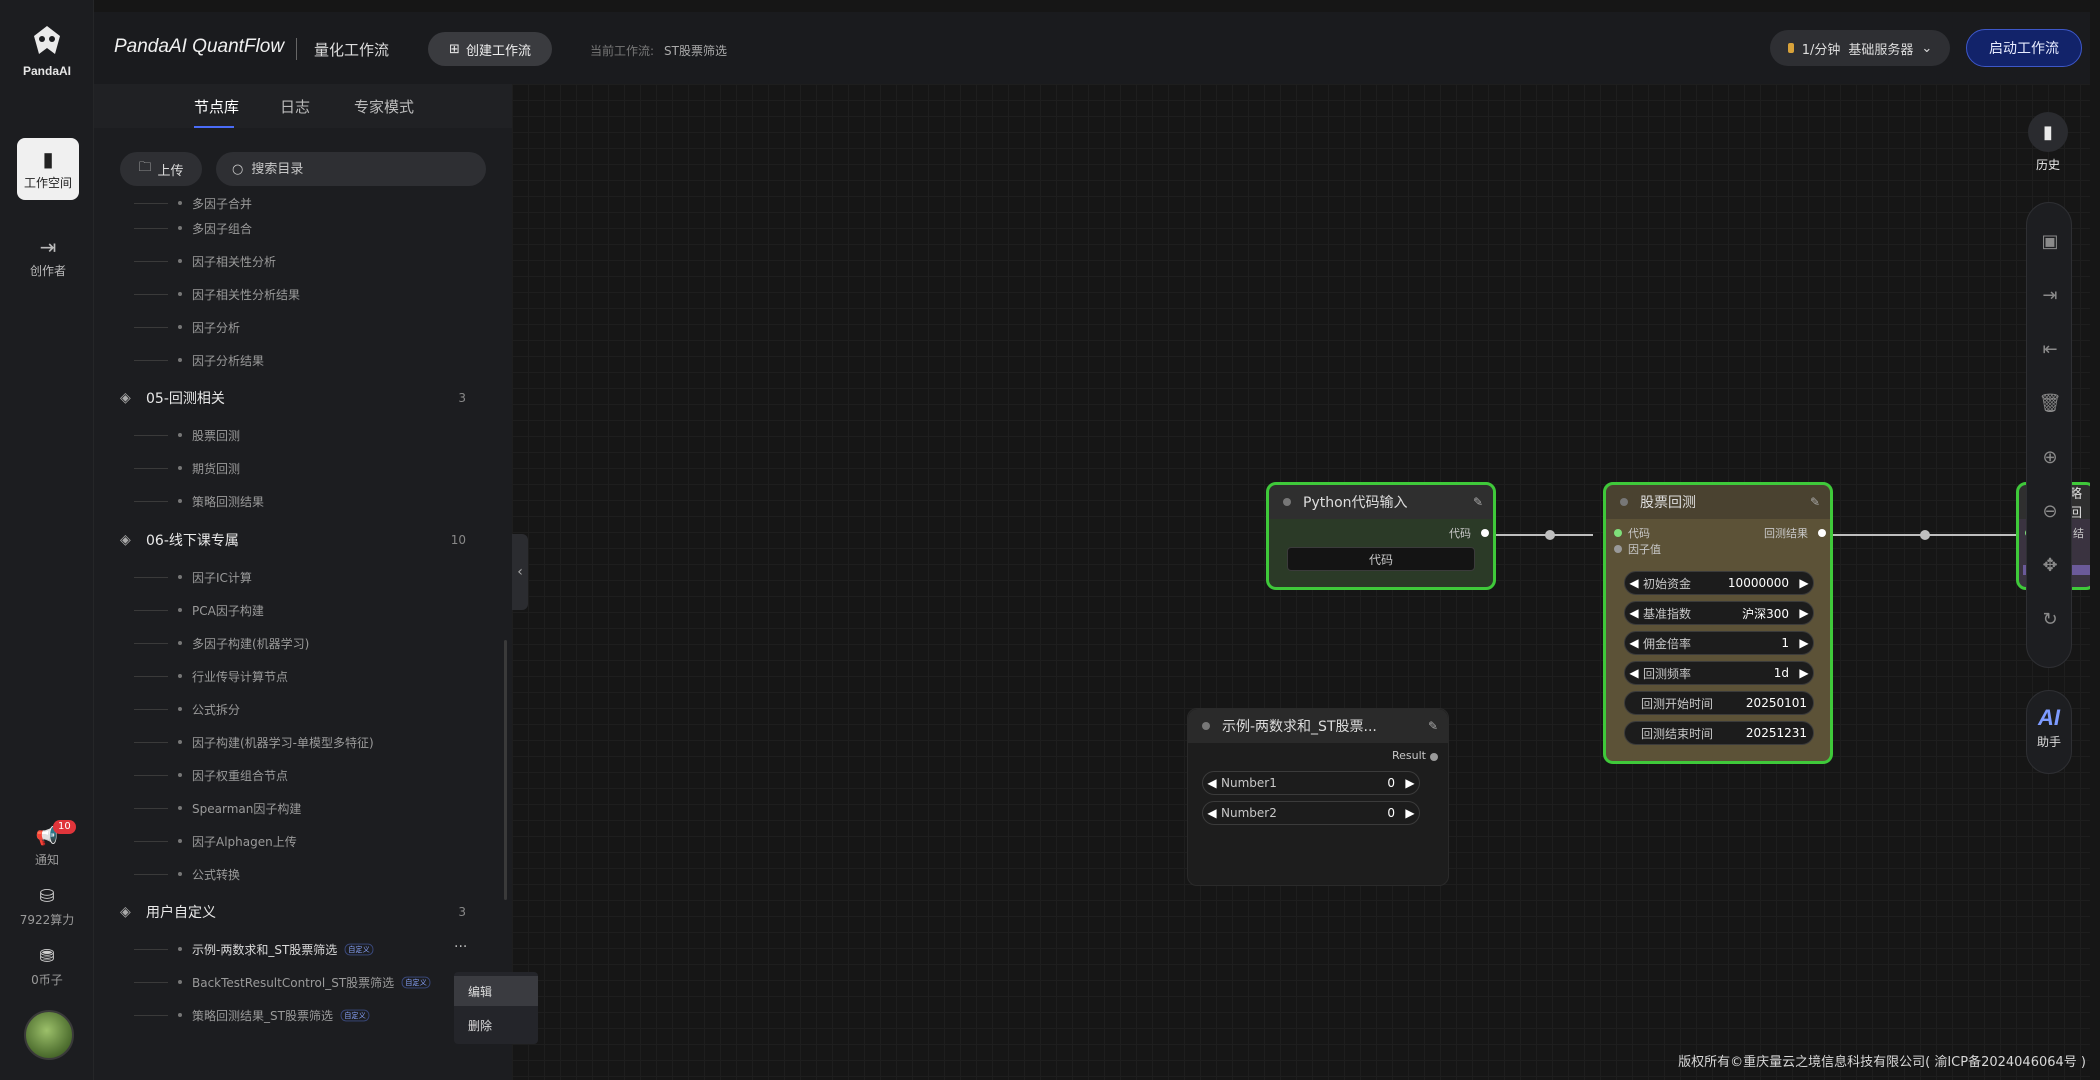  I want to click on list-item: 因子分析, so click(187, 327).